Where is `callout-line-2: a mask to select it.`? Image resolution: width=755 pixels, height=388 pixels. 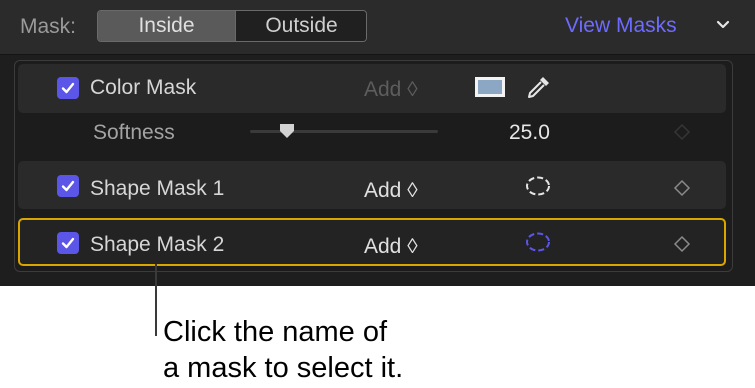 callout-line-2: a mask to select it. is located at coordinates (283, 368).